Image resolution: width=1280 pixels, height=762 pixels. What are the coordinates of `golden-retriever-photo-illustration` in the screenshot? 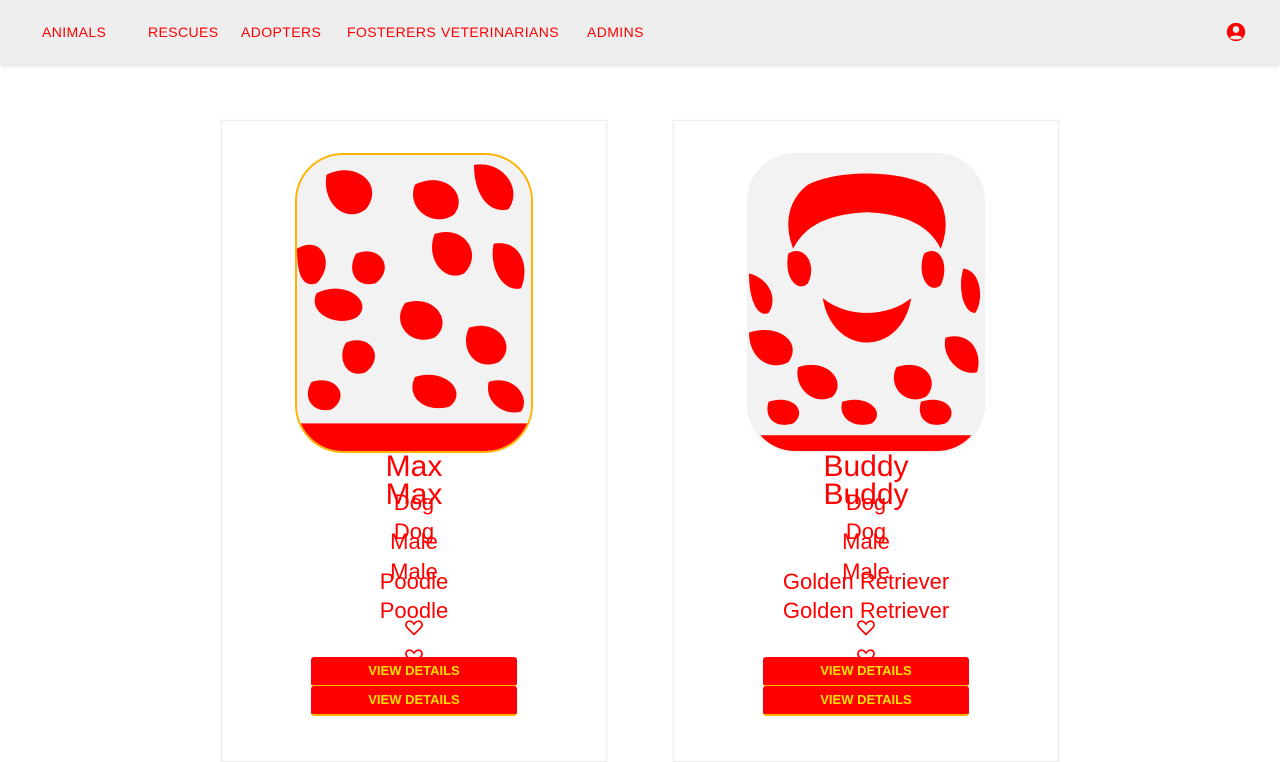 It's located at (866, 303).